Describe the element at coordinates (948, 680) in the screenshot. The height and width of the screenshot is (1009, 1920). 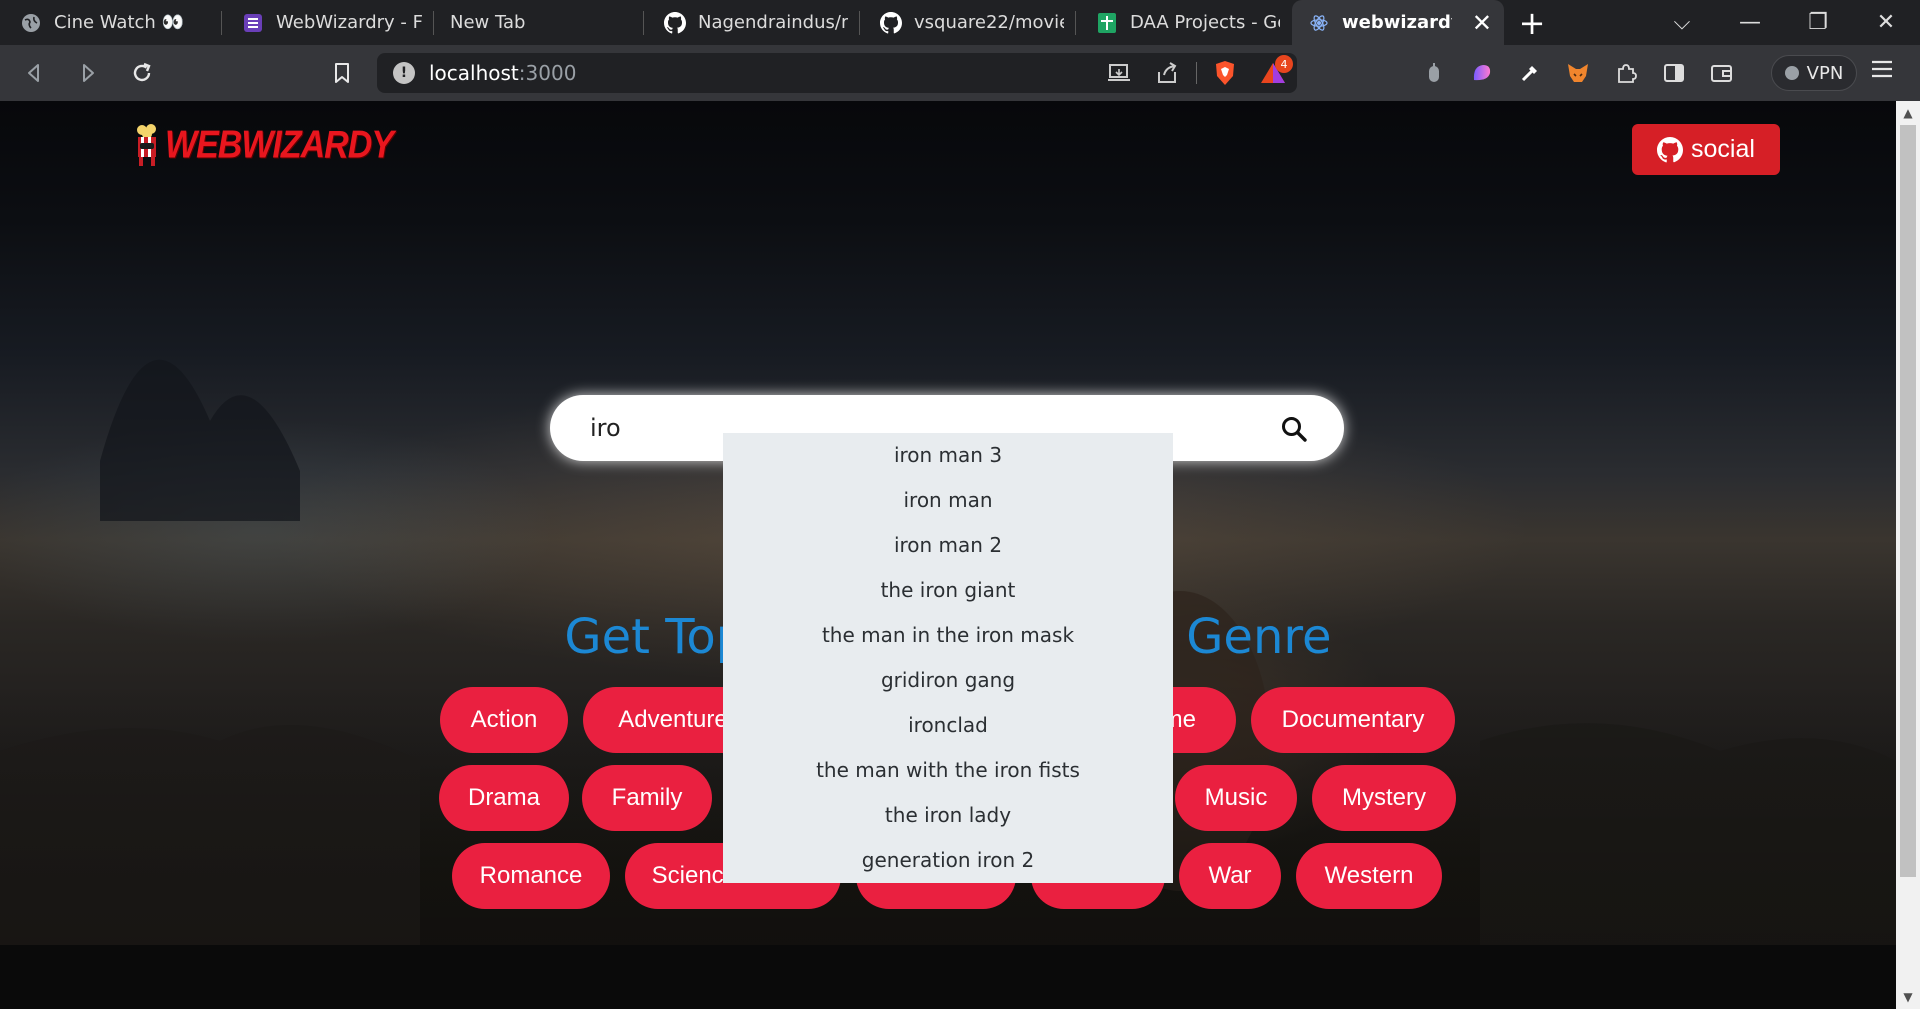
I see `suggestion-item: gridiron gang` at that location.